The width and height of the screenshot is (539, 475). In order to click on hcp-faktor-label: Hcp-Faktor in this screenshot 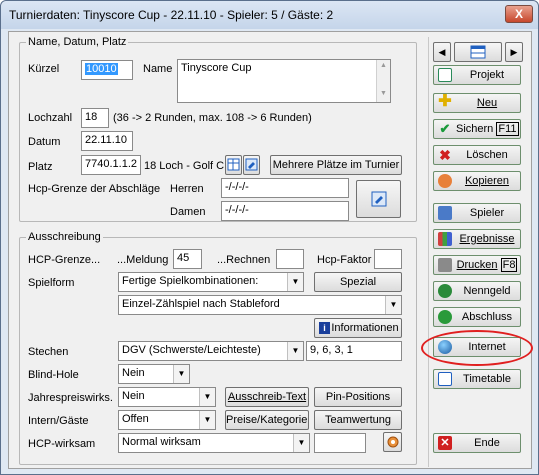, I will do `click(344, 260)`.